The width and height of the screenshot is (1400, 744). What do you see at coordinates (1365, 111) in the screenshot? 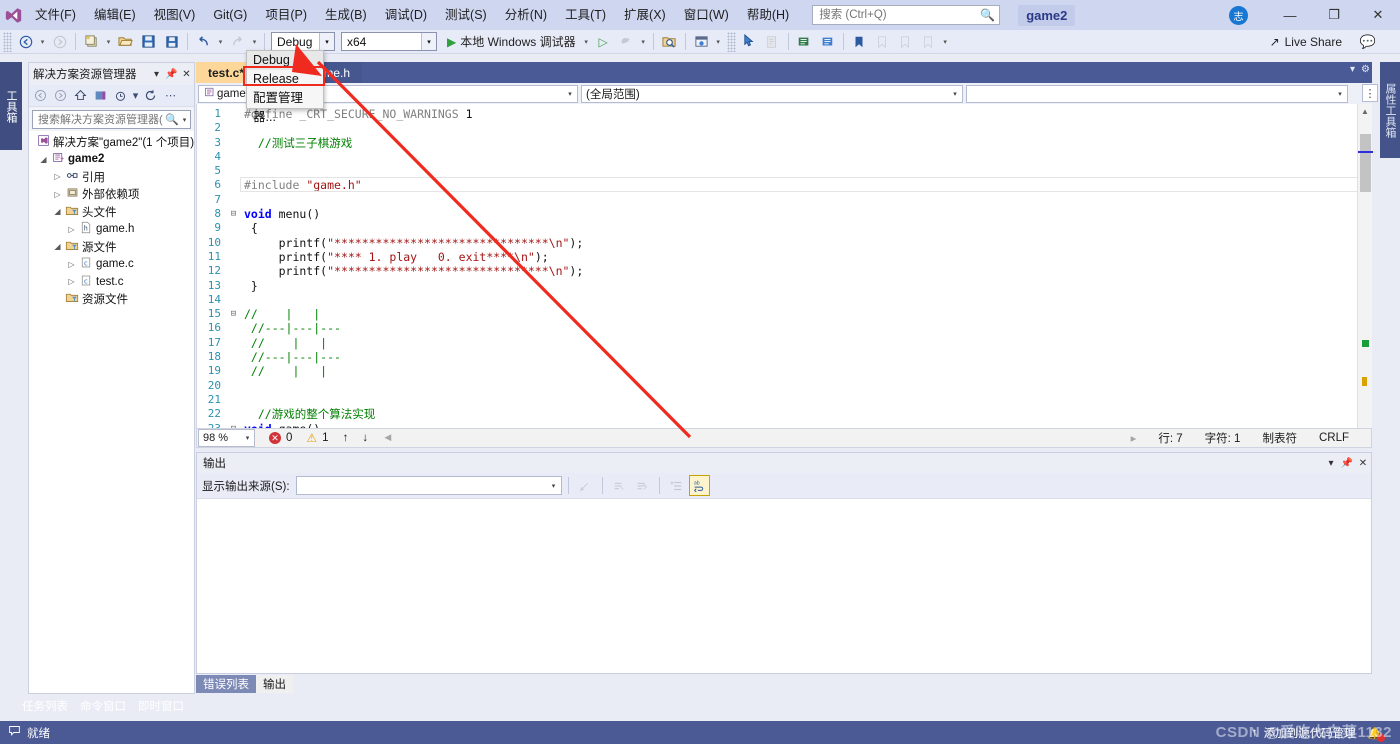
I see `scroll-up-arrow-icon: ▲` at bounding box center [1365, 111].